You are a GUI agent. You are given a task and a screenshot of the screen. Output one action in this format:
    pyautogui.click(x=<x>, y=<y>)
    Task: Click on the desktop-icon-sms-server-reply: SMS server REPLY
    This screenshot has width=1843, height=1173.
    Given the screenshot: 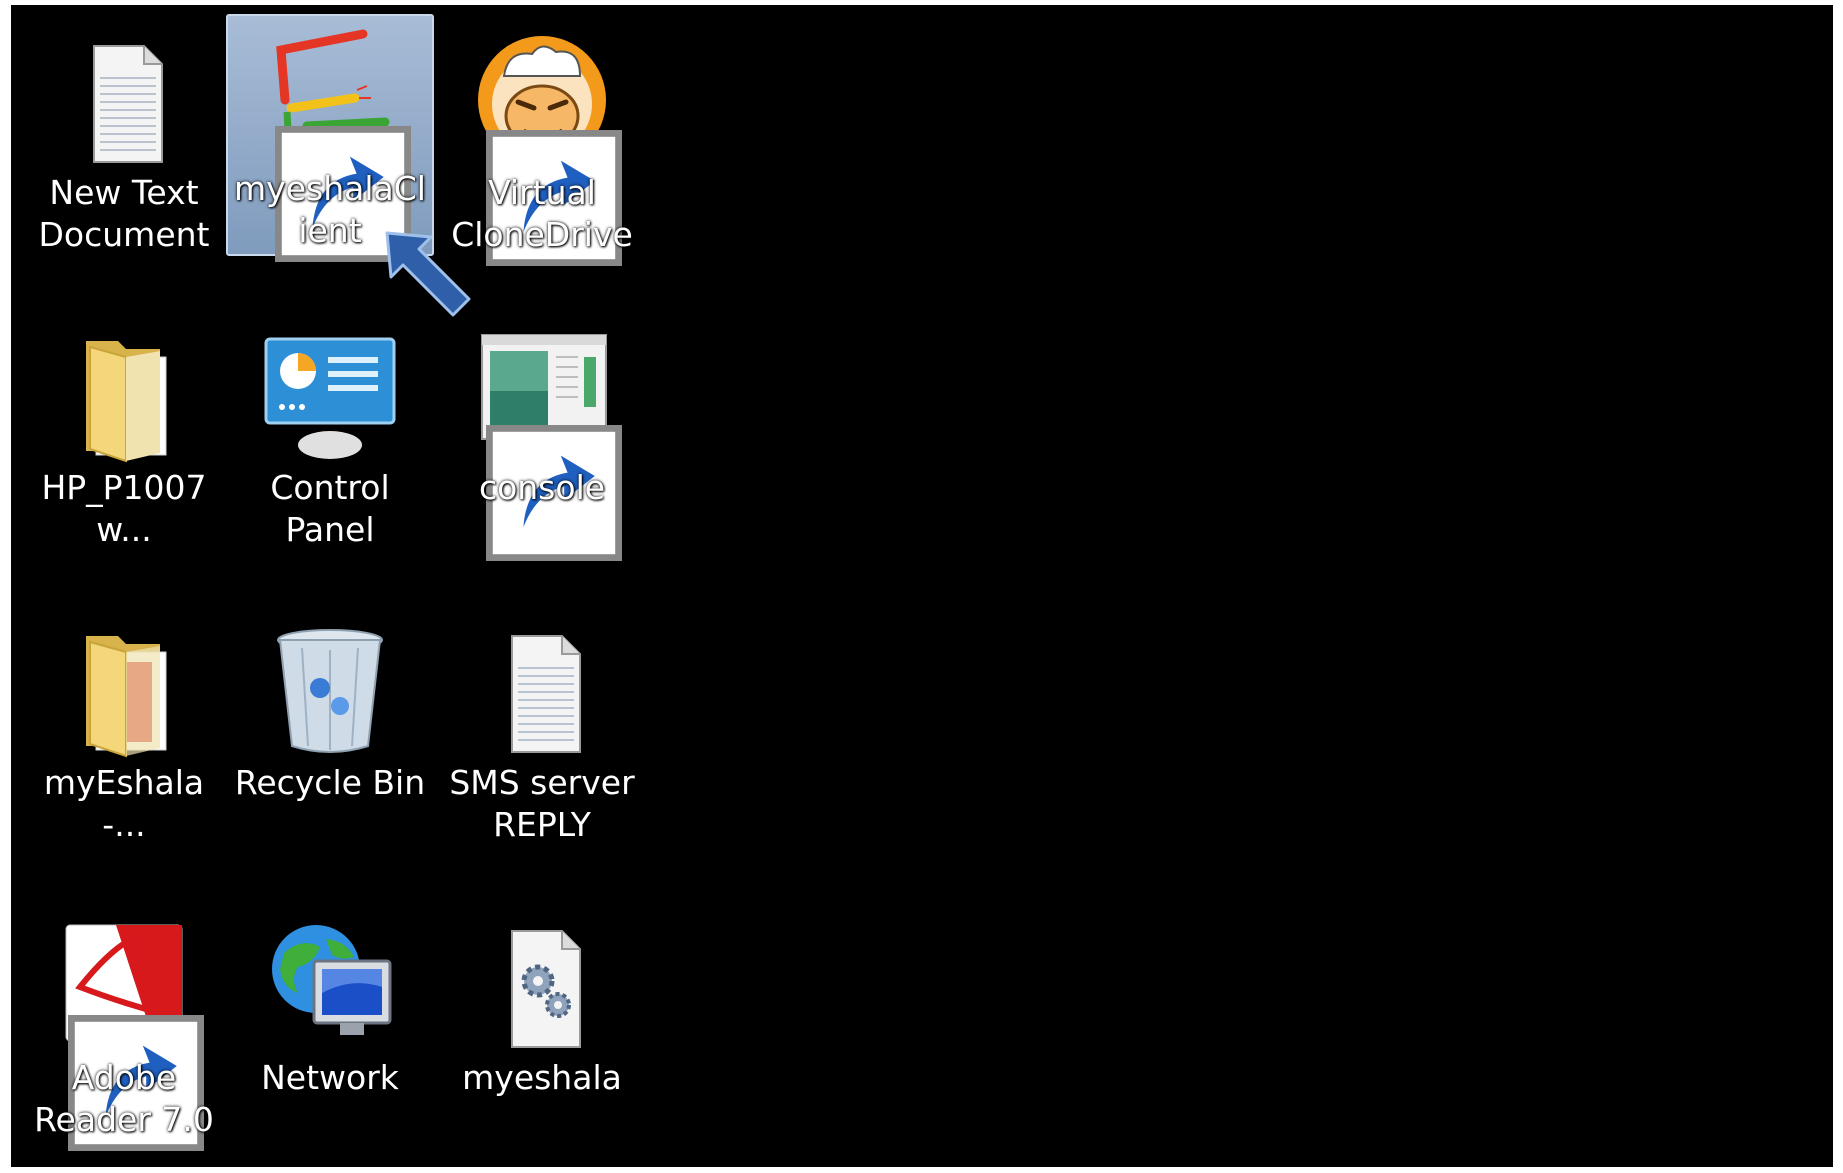 What is the action you would take?
    pyautogui.click(x=542, y=731)
    